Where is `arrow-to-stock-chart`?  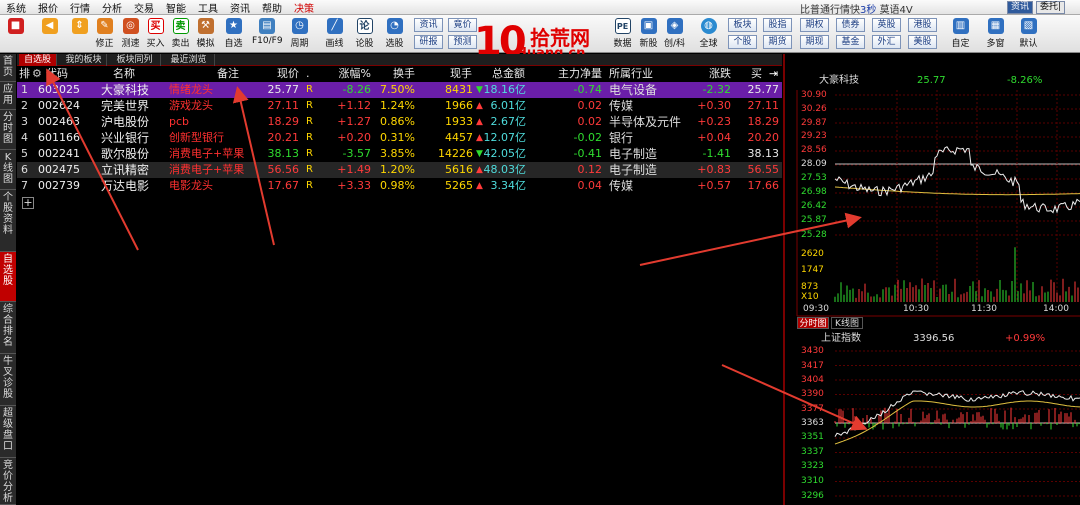 arrow-to-stock-chart is located at coordinates (750, 239).